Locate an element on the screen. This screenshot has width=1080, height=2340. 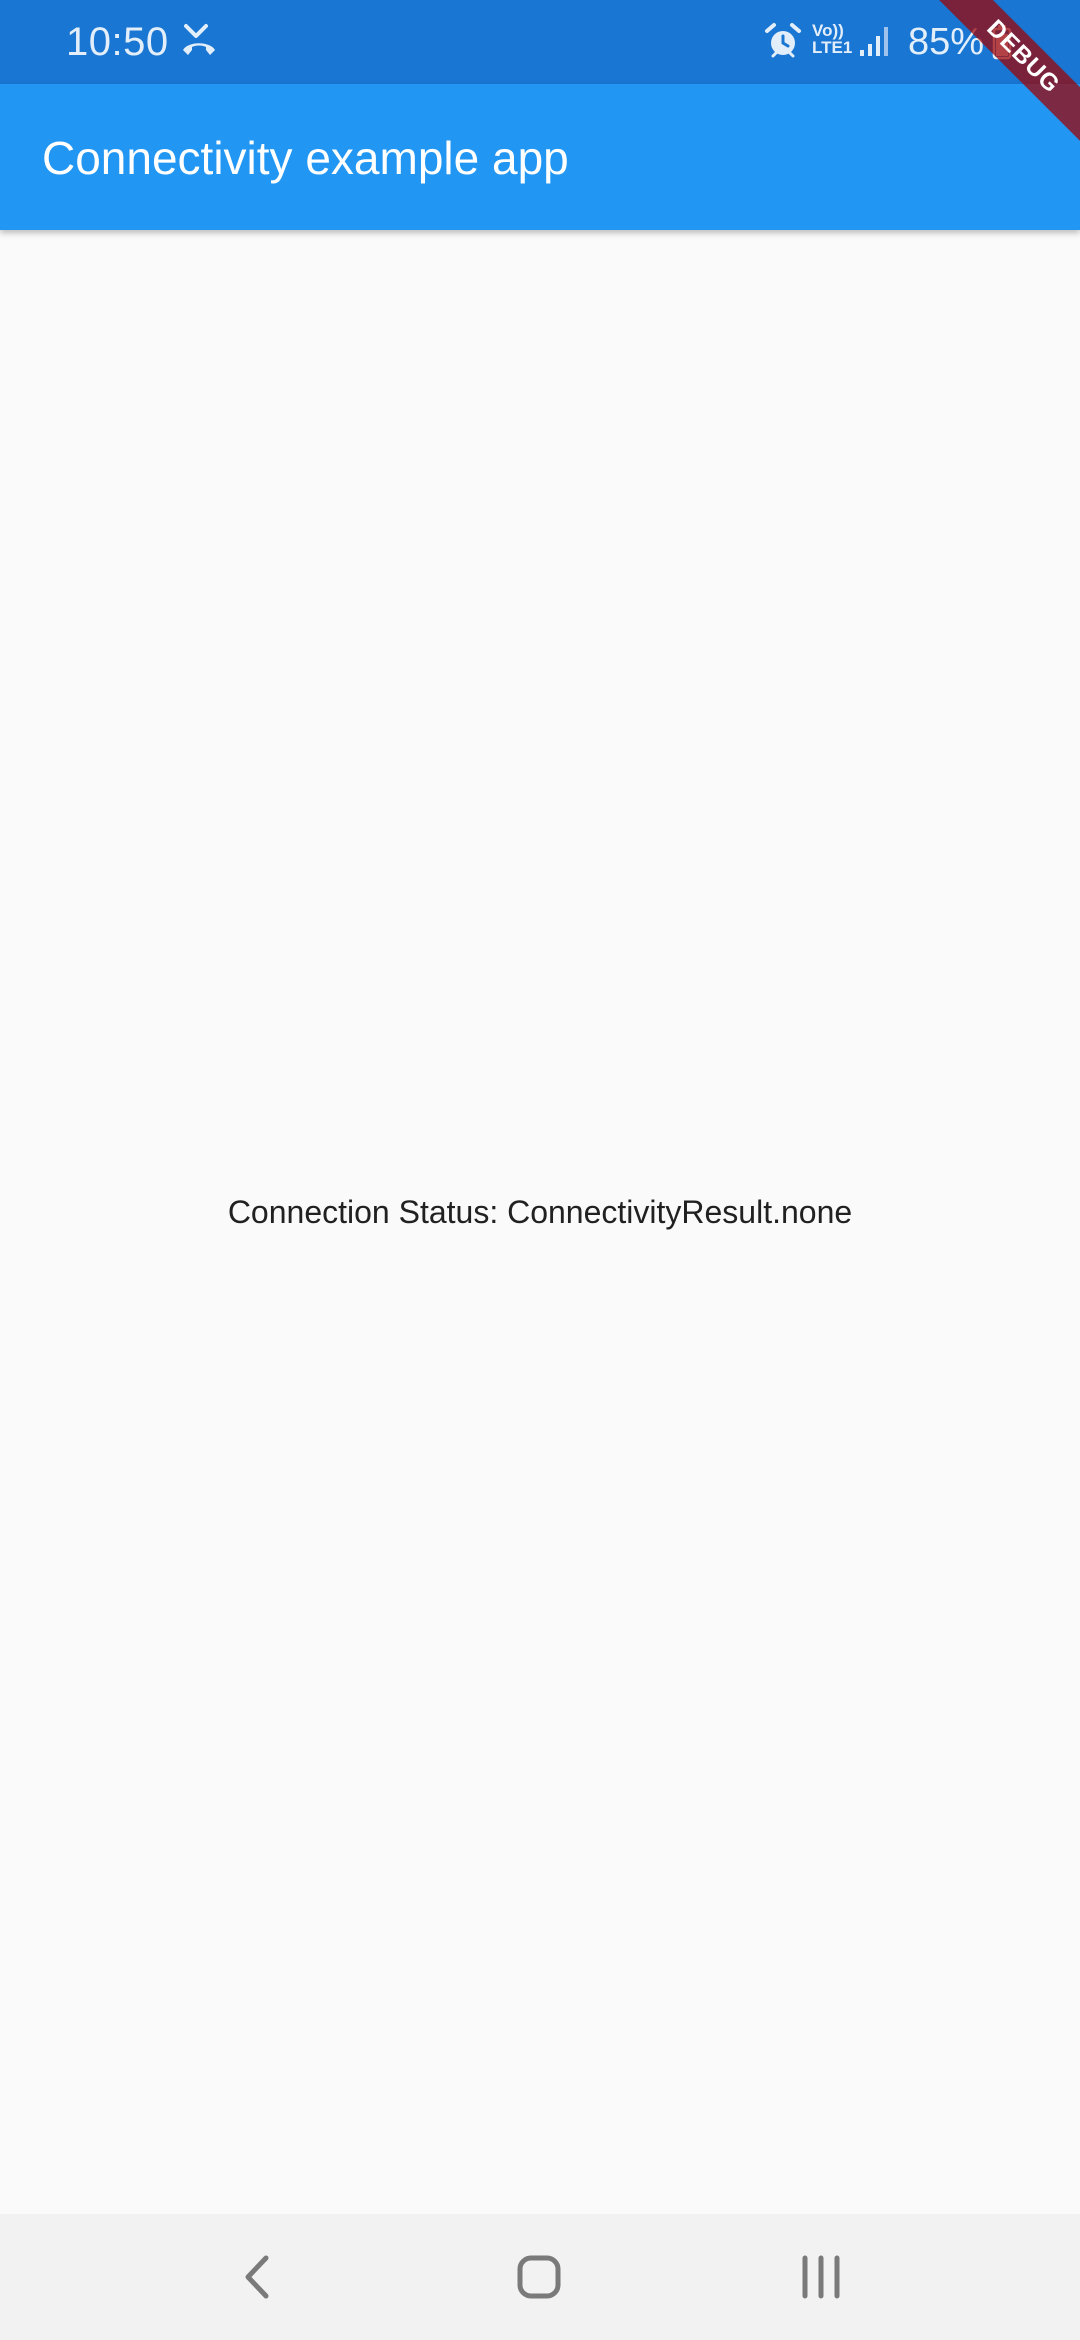
lte-label: LTE1 is located at coordinates (832, 47).